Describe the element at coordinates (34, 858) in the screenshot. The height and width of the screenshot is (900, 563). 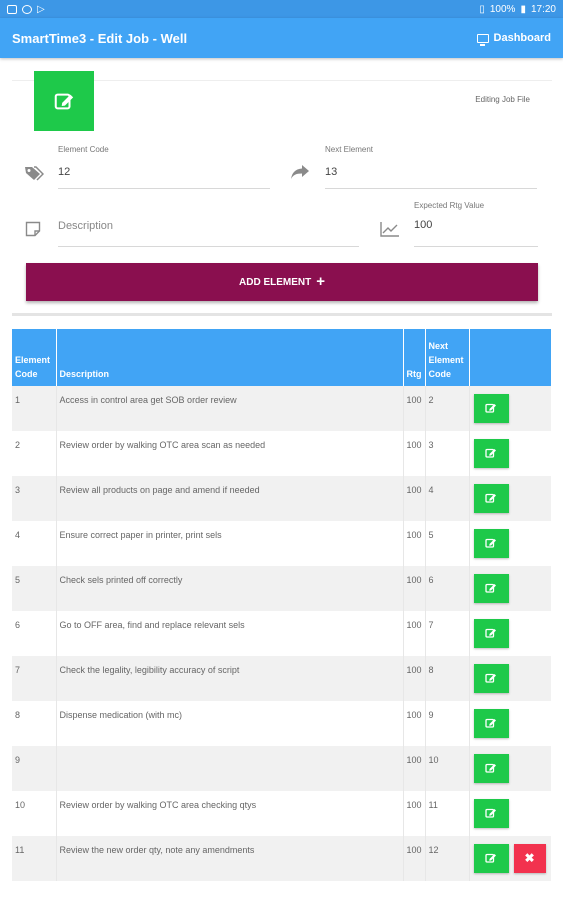
I see `cell-element-code: 11` at that location.